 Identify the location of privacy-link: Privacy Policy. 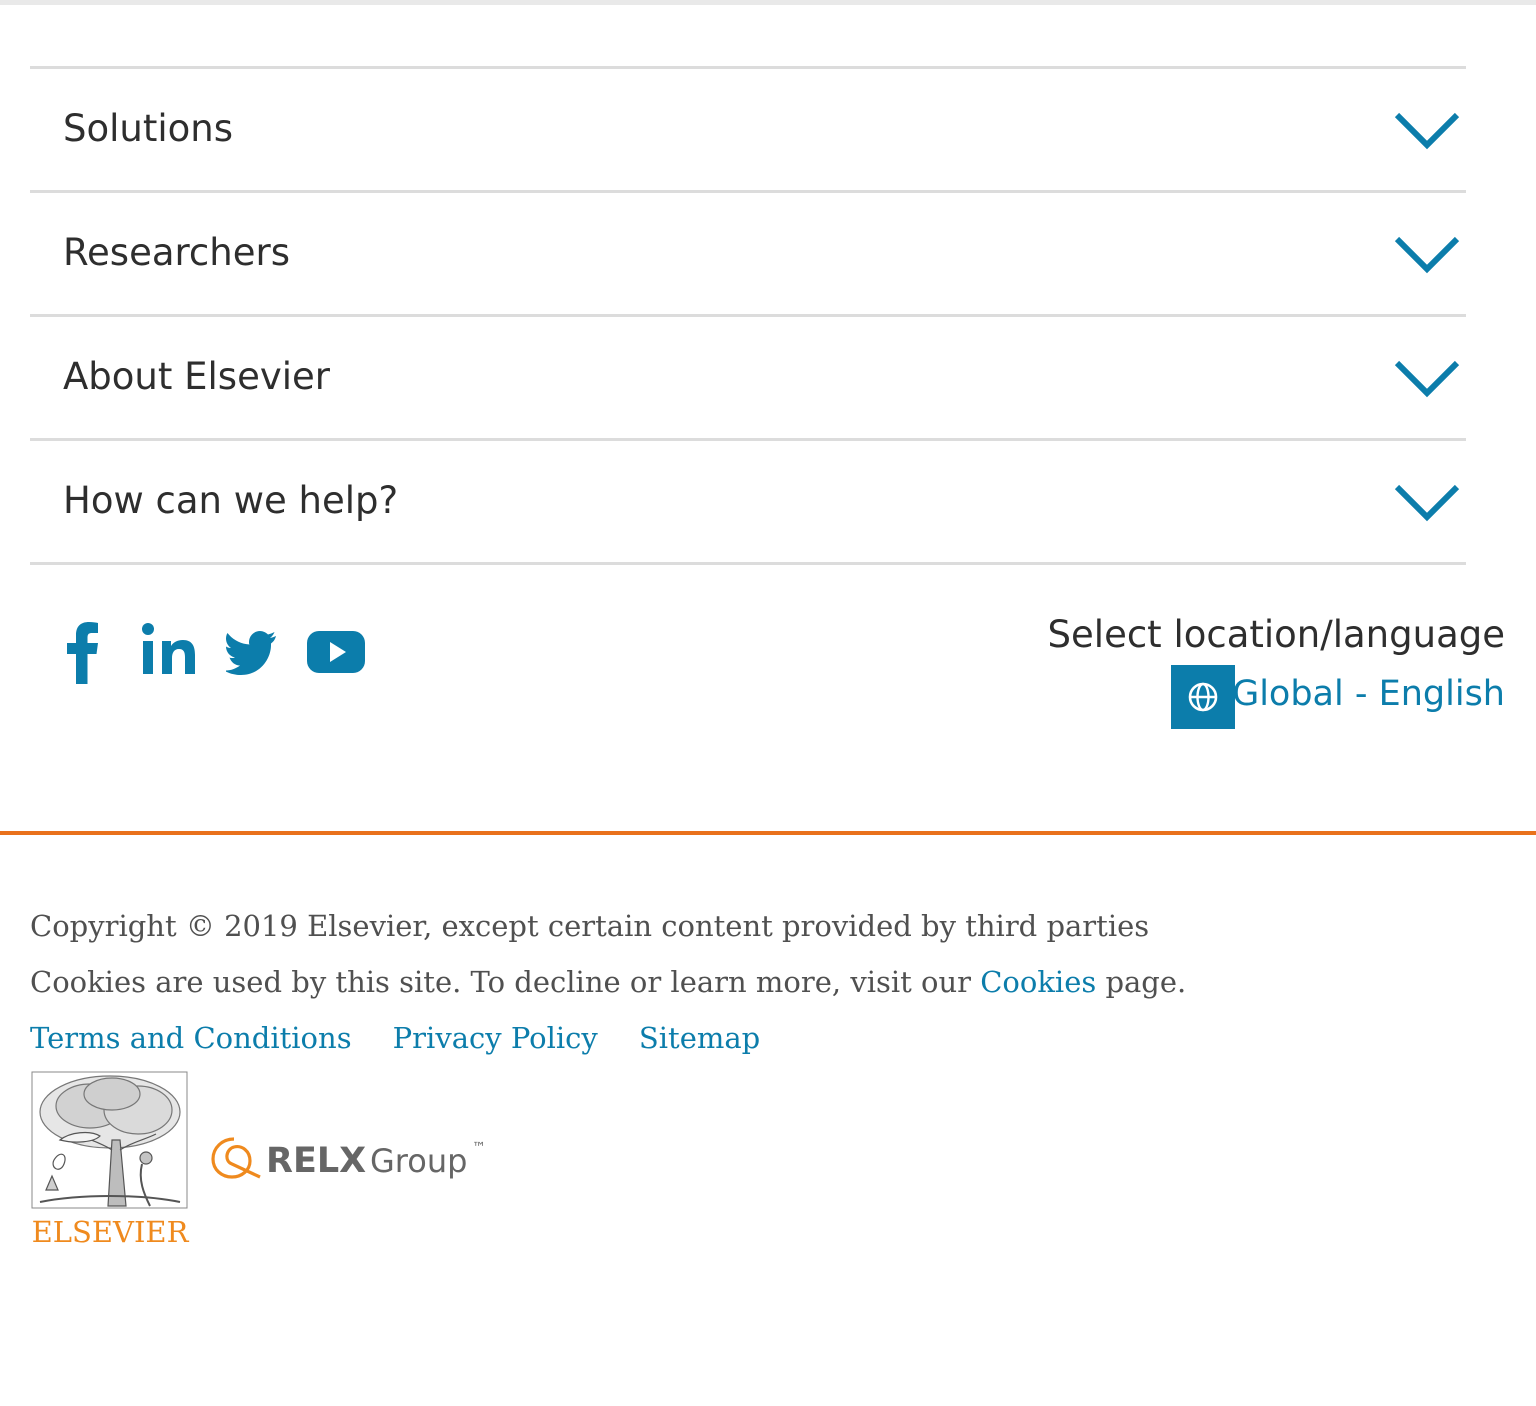
(495, 1038).